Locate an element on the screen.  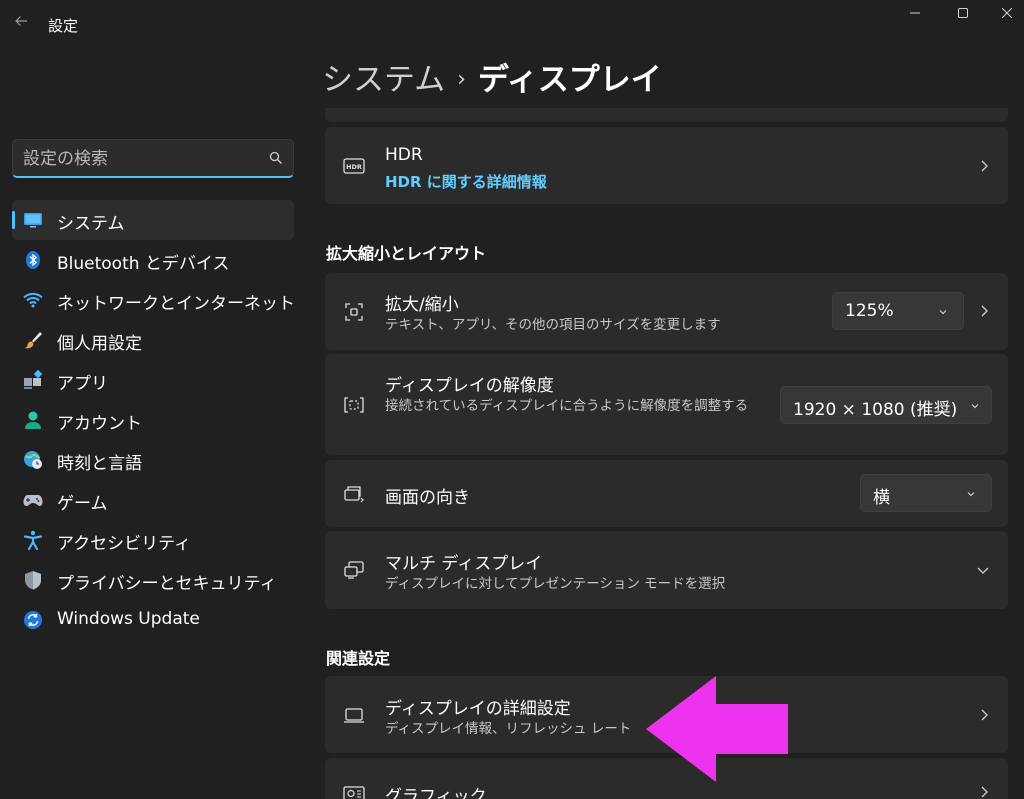
sidebar-item-label: ネットワークとインターネット is located at coordinates (176, 304).